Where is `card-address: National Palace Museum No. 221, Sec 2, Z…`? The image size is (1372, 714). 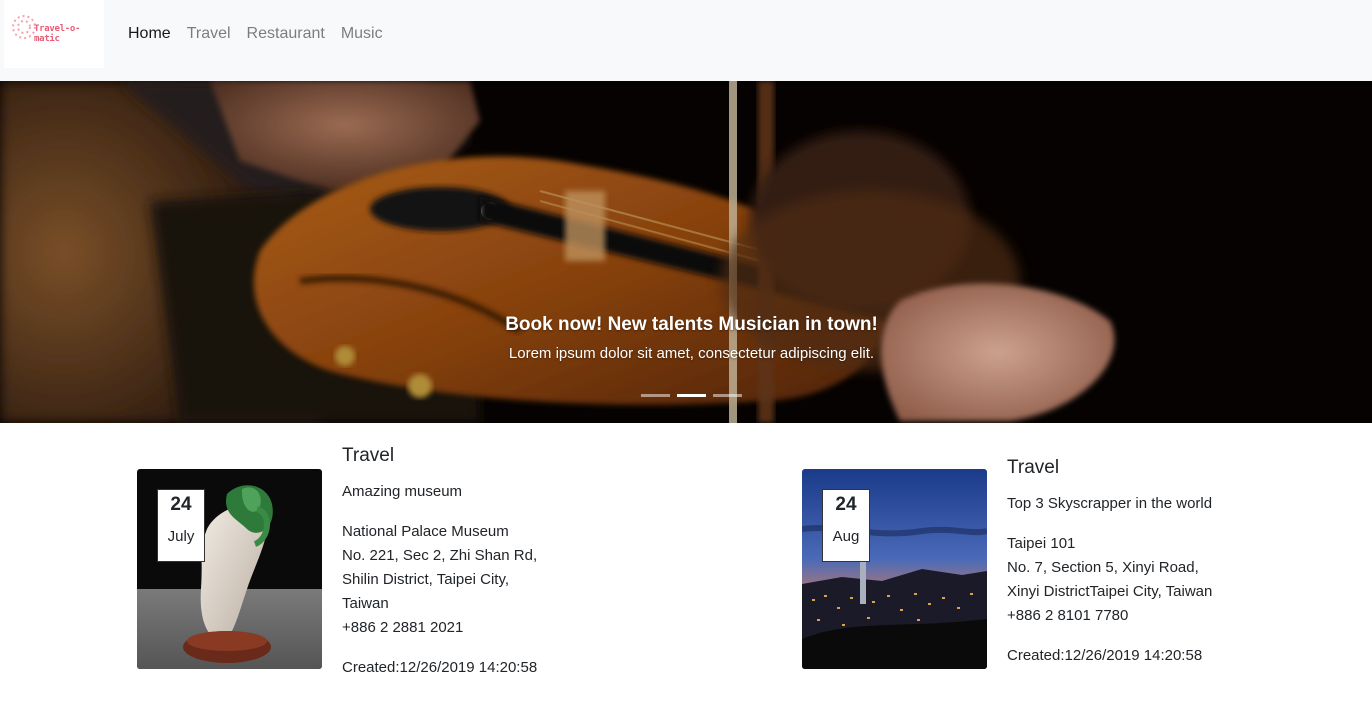
card-address: National Palace Museum No. 221, Sec 2, Z… is located at coordinates (472, 580).